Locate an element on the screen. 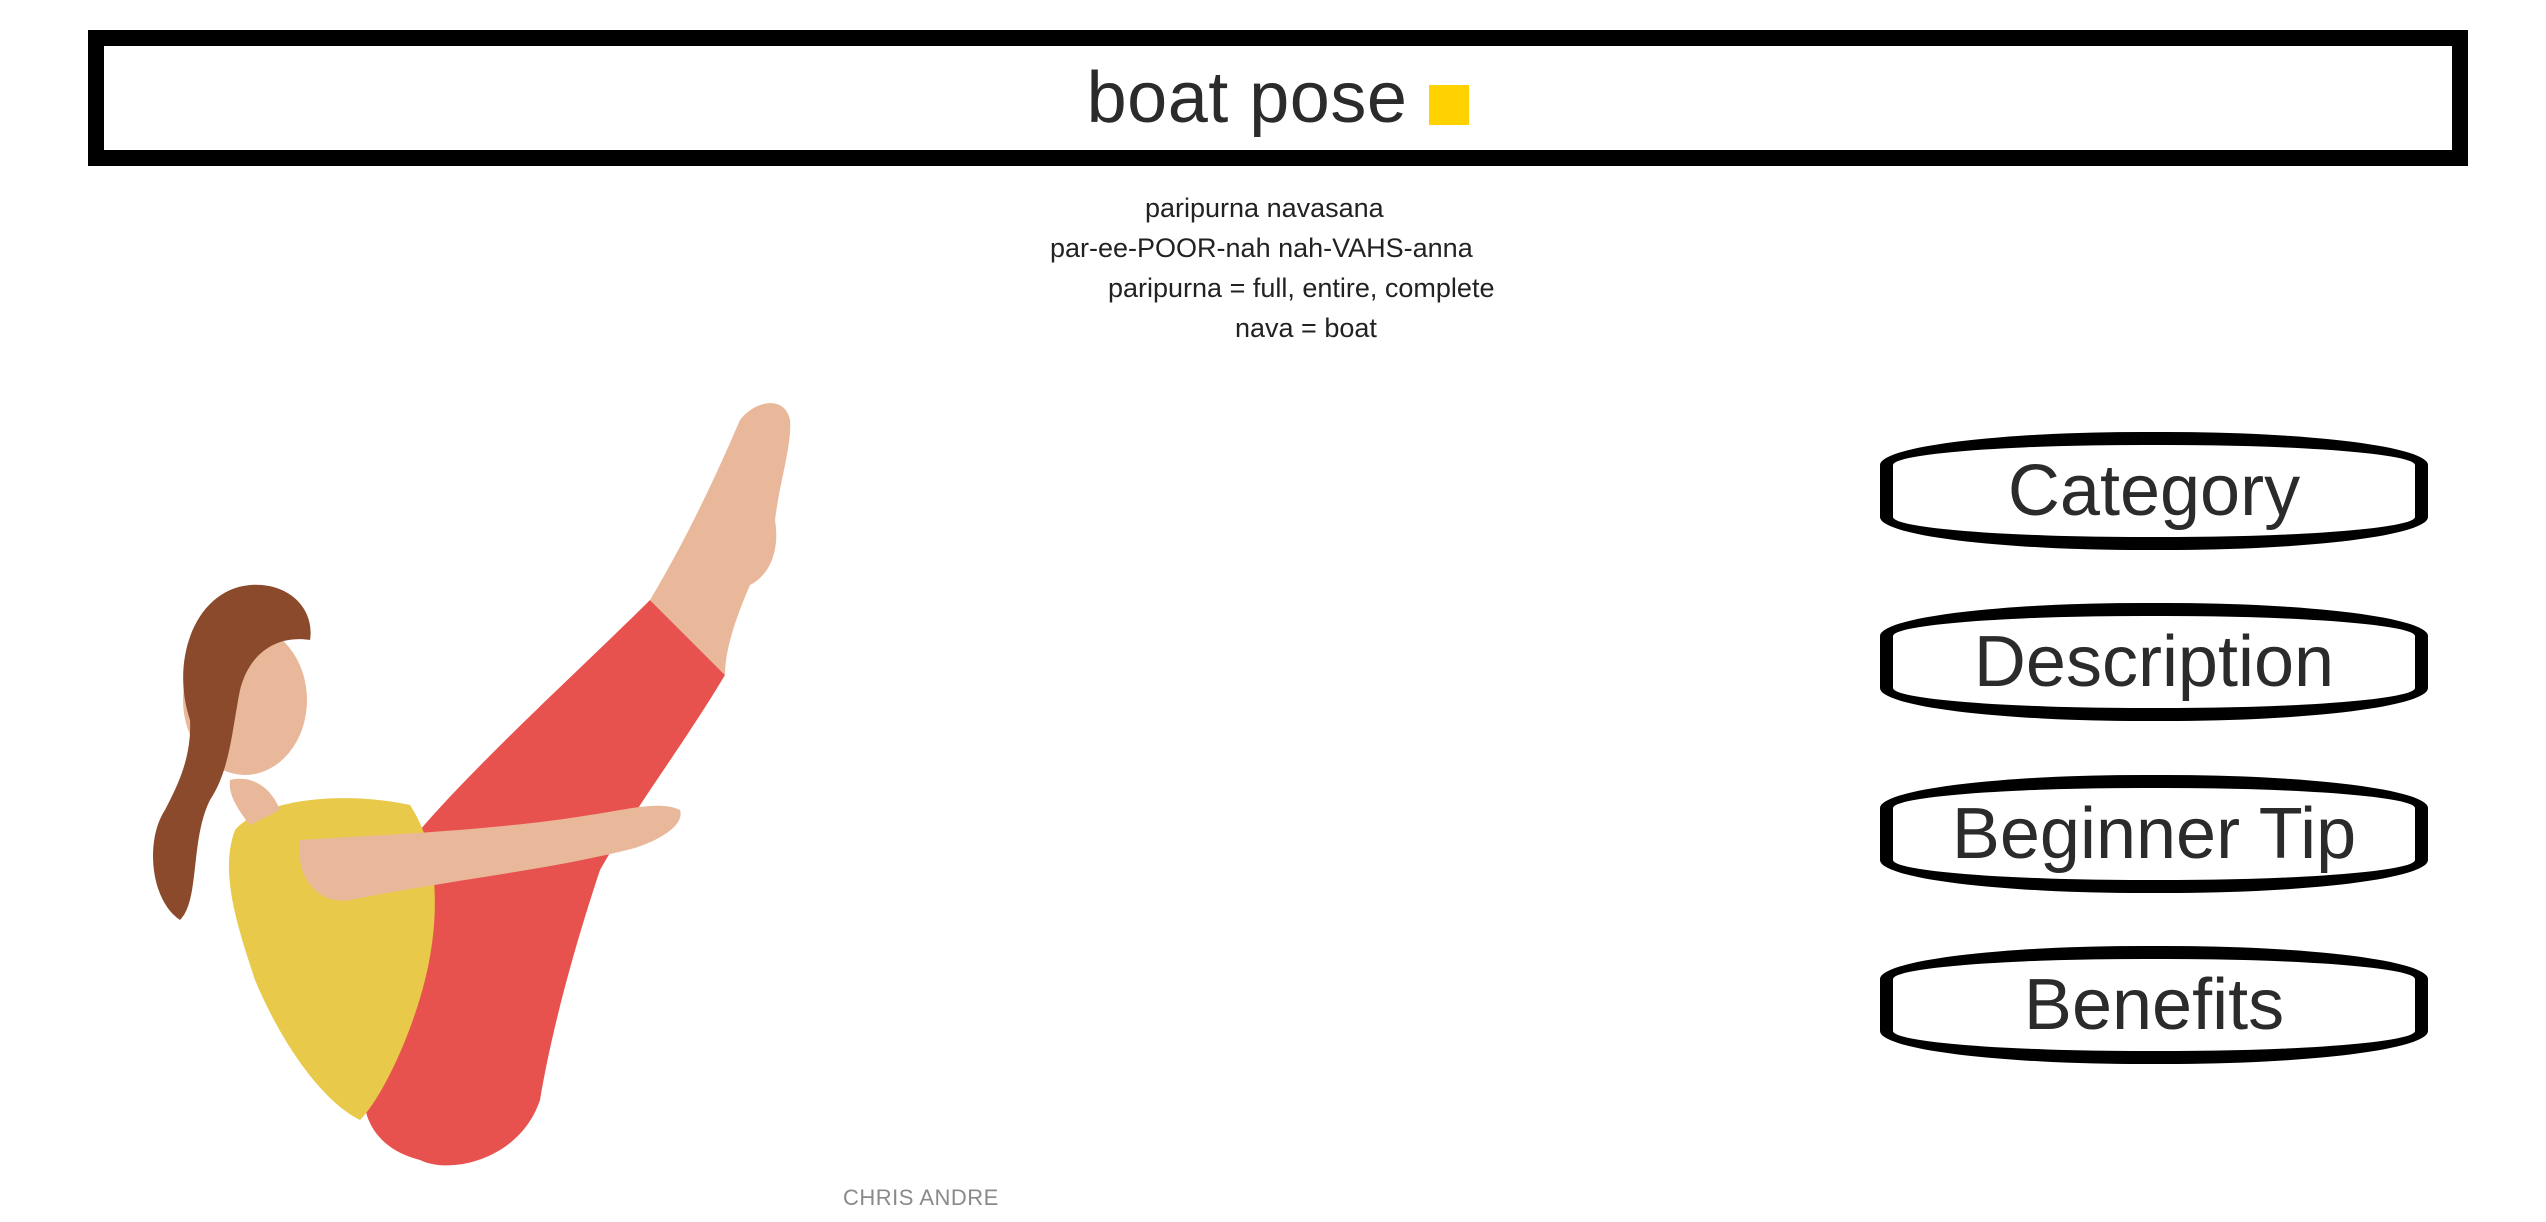  photo-credit: CHRIS ANDRE is located at coordinates (921, 1197).